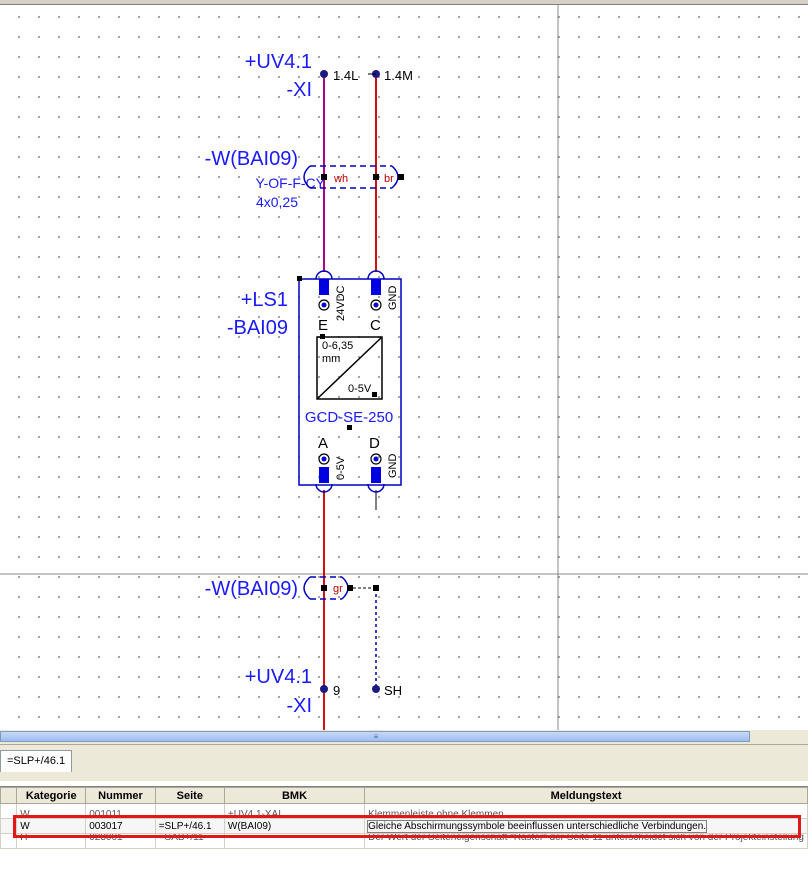 Image resolution: width=808 pixels, height=883 pixels. I want to click on pin-connector-d-core, so click(376, 459).